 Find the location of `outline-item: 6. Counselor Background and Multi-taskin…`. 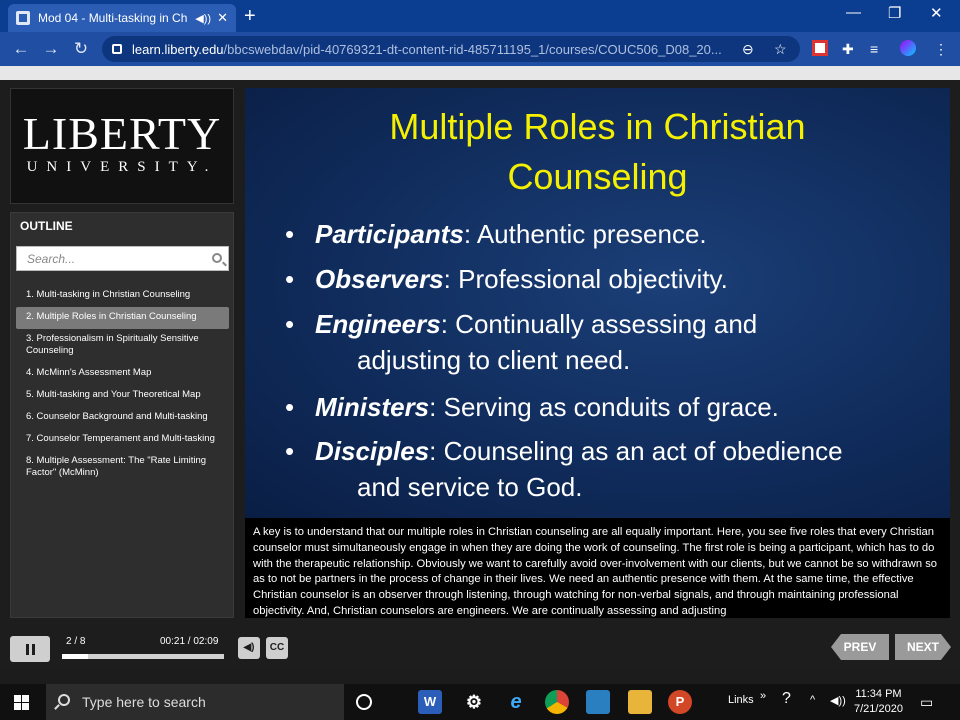

outline-item: 6. Counselor Background and Multi-taskin… is located at coordinates (122, 418).